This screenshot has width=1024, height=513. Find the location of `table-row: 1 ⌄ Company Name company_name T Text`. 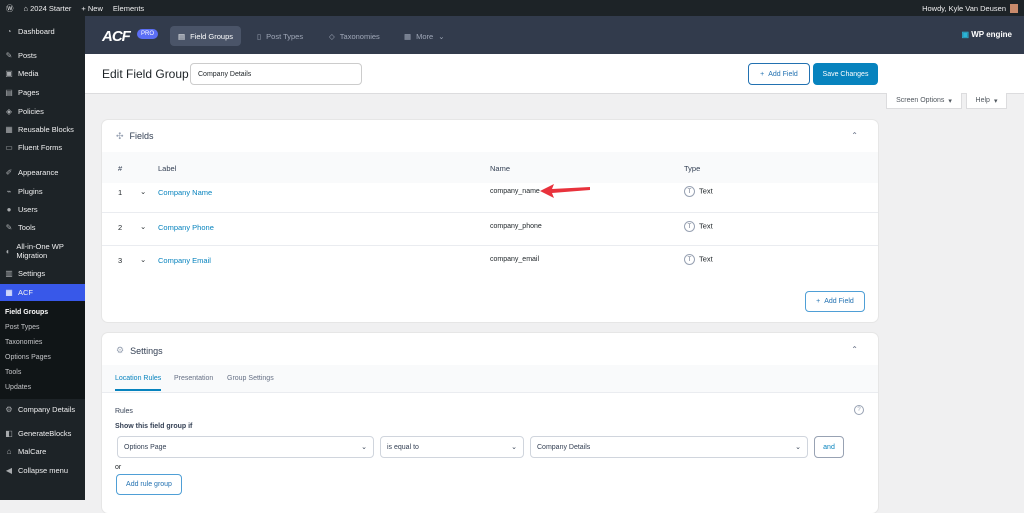

table-row: 1 ⌄ Company Name company_name T Text is located at coordinates (490, 193).